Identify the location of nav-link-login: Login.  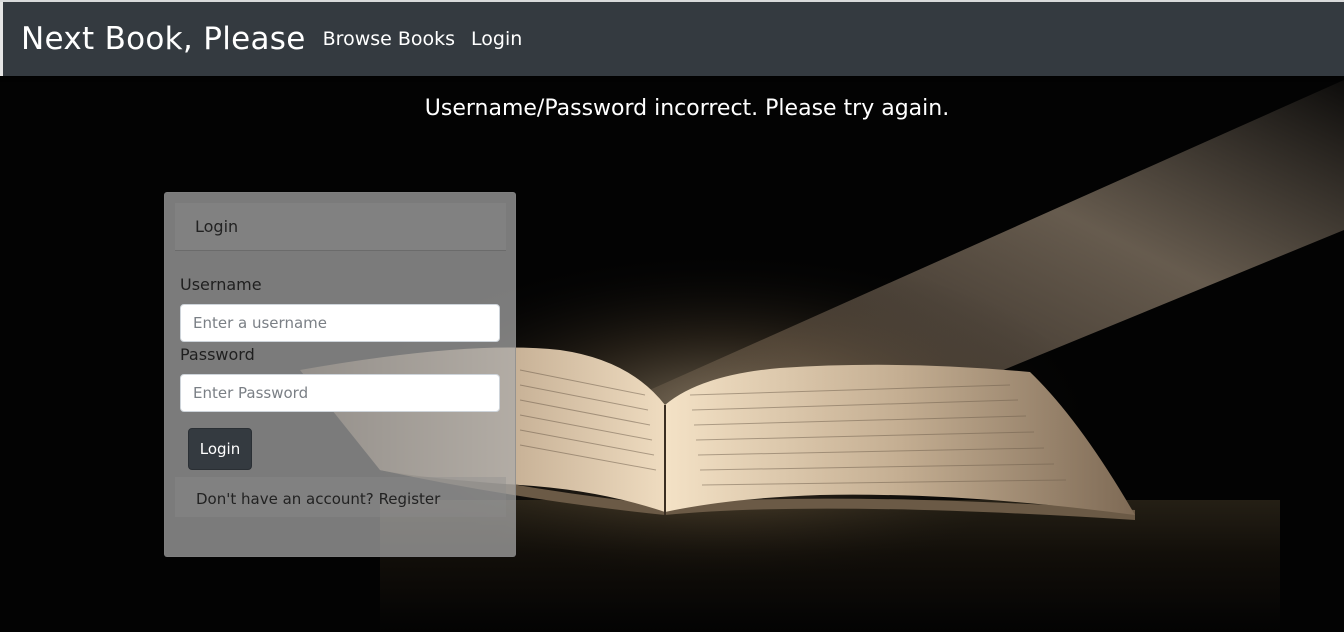
(496, 39).